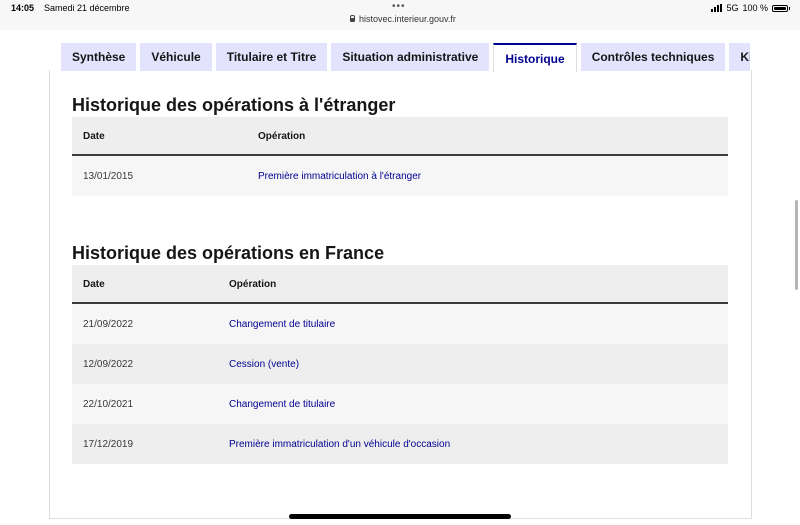  What do you see at coordinates (717, 8) in the screenshot?
I see `signal-icon` at bounding box center [717, 8].